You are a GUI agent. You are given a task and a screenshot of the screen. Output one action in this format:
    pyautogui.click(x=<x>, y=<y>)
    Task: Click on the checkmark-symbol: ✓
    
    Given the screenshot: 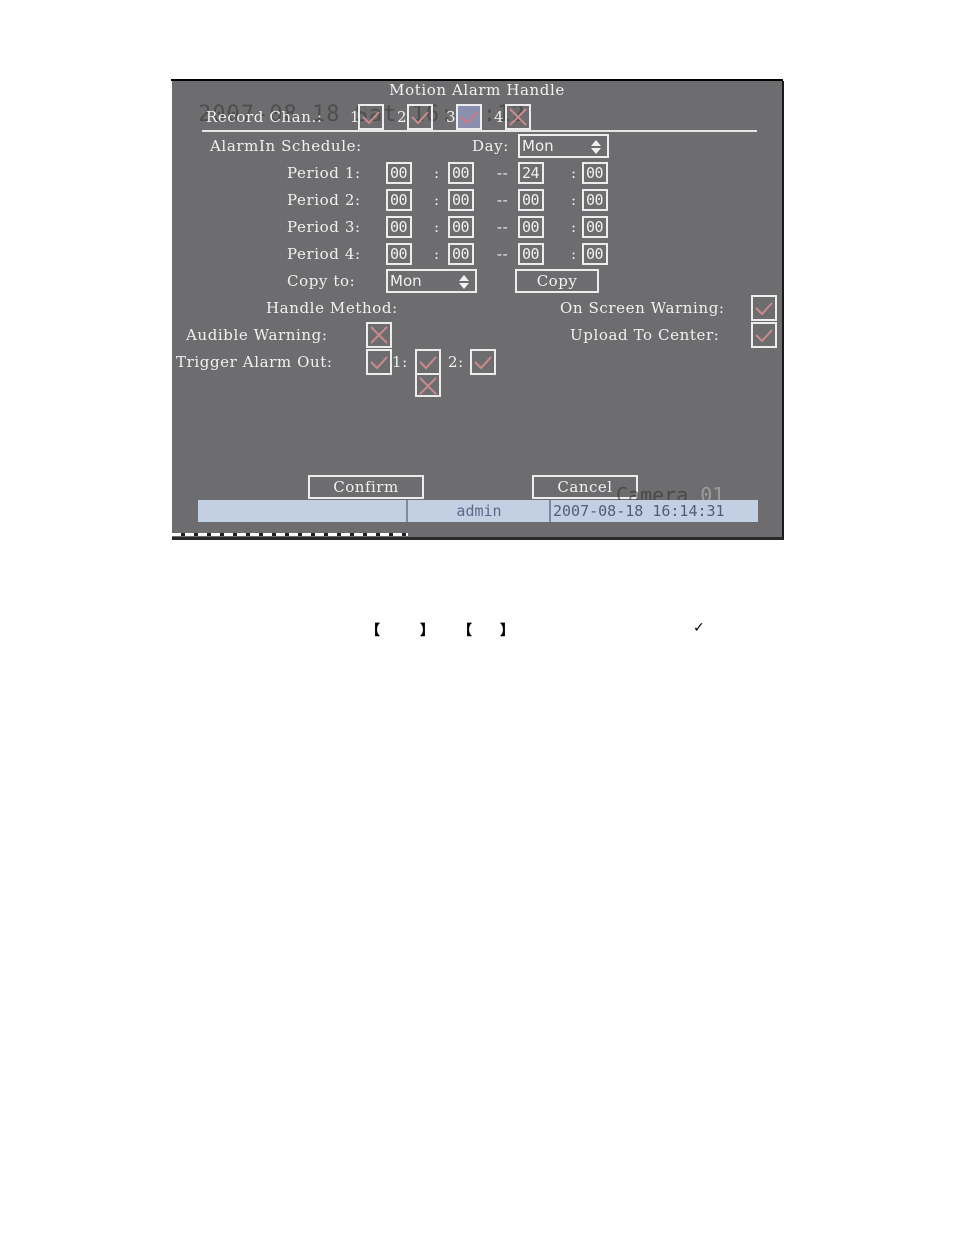 What is the action you would take?
    pyautogui.click(x=699, y=628)
    